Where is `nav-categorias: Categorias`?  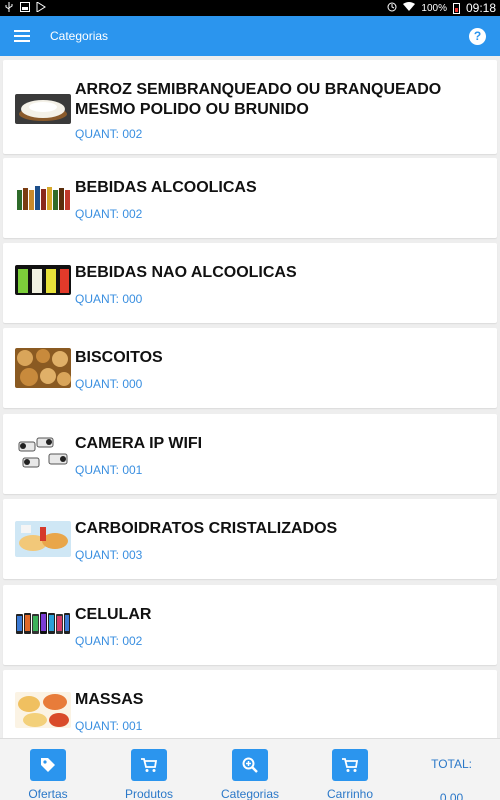 nav-categorias: Categorias is located at coordinates (250, 774).